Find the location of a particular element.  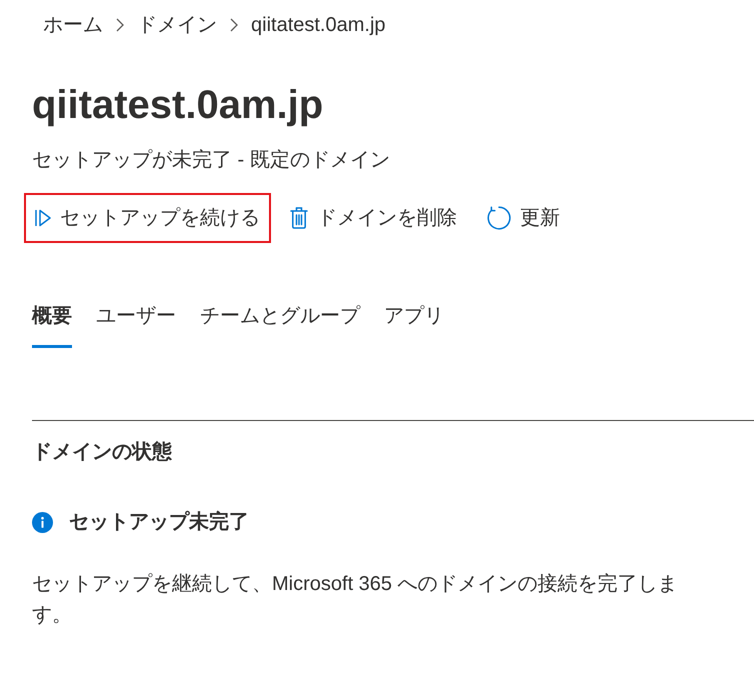

section-heading: ドメインの状態 is located at coordinates (102, 452).